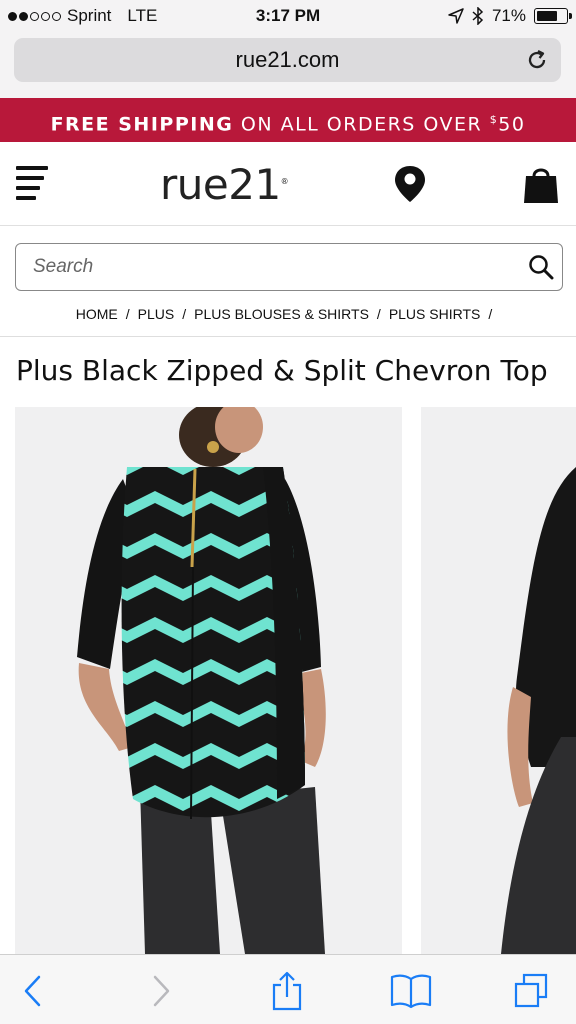 The image size is (576, 1024). Describe the element at coordinates (494, 119) in the screenshot. I see `promo-currency: $` at that location.